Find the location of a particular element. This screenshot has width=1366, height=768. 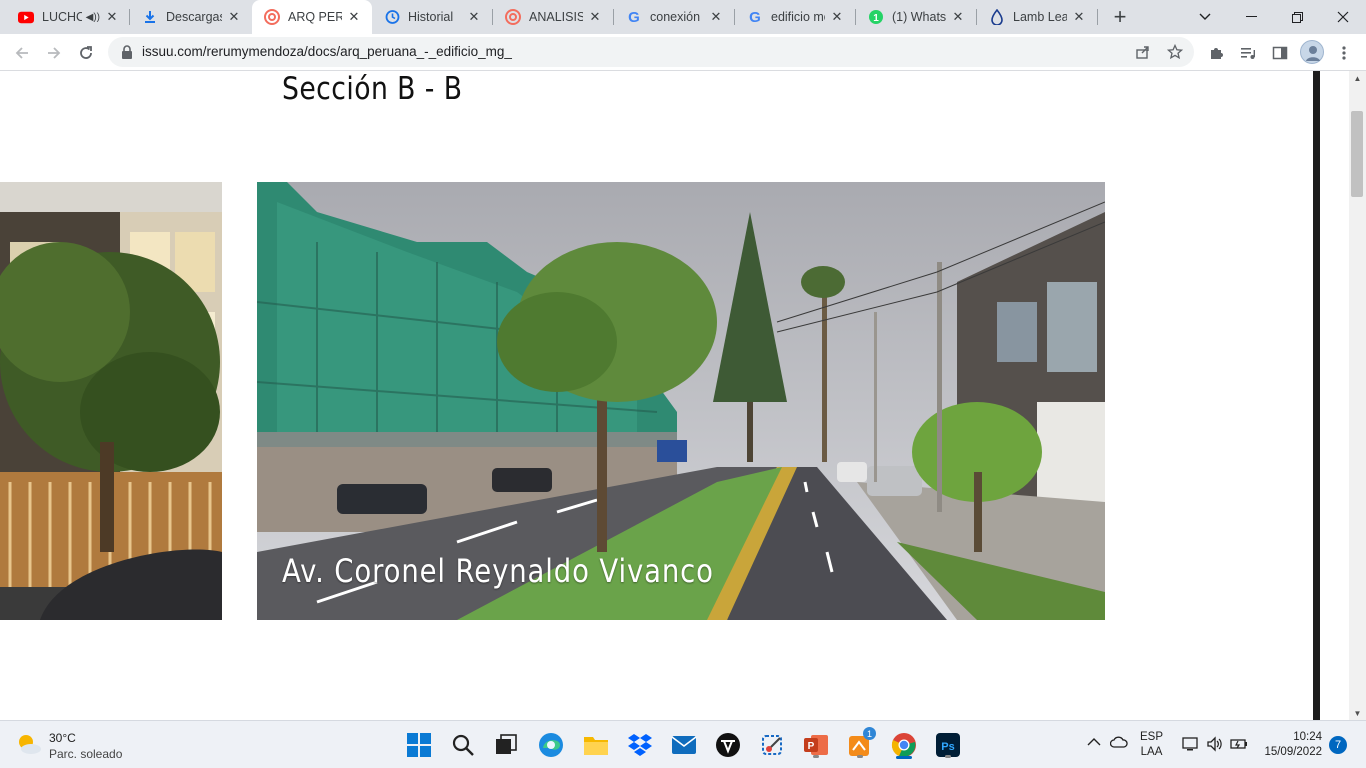

history-icon is located at coordinates (392, 17).